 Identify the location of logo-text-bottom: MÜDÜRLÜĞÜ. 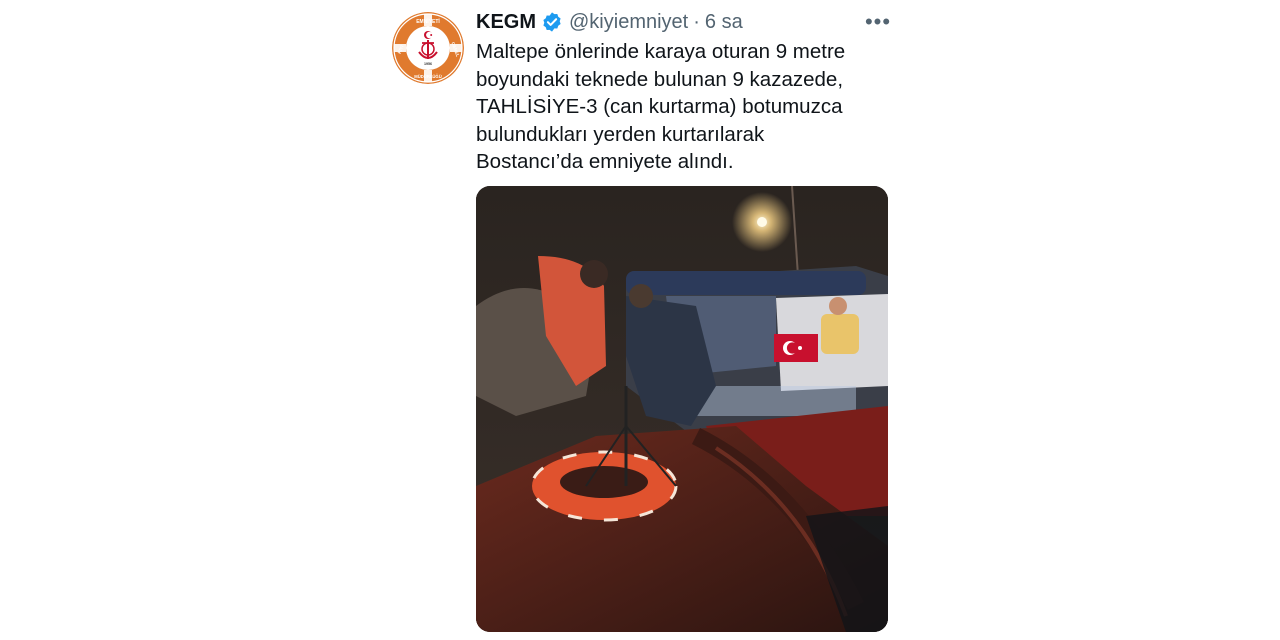
(427, 76).